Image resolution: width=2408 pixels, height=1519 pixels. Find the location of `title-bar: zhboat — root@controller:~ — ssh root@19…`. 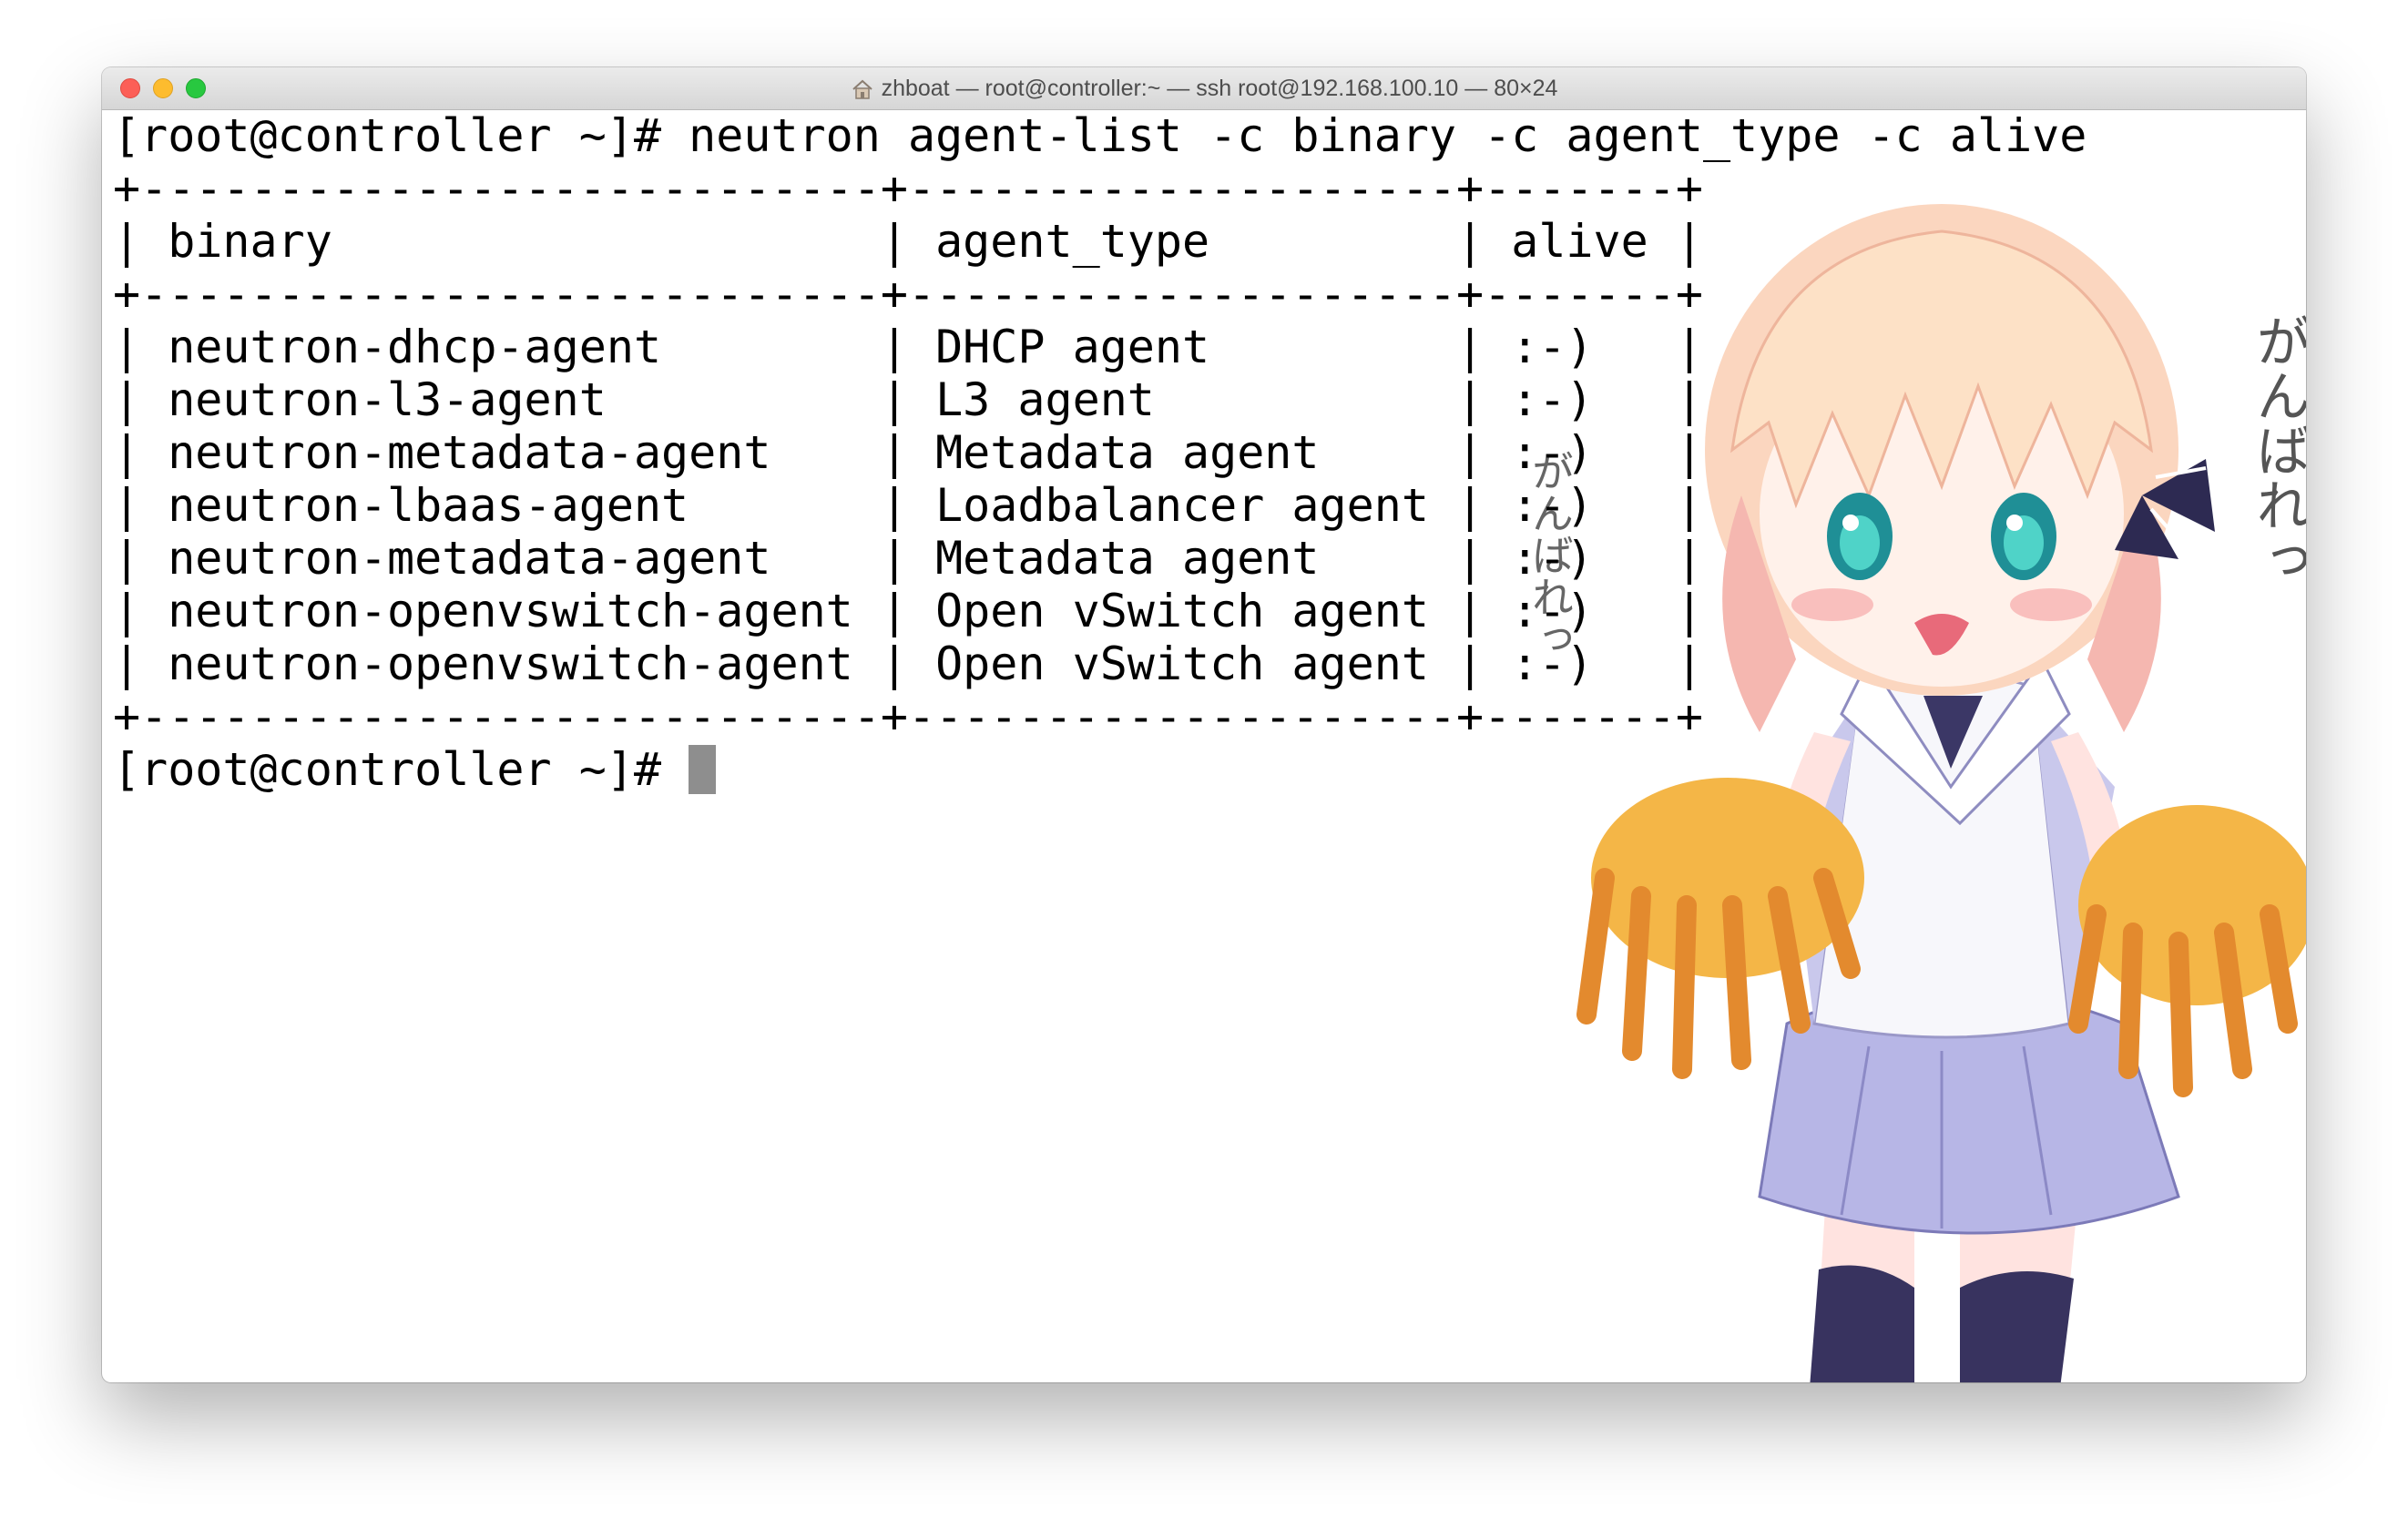

title-bar: zhboat — root@controller:~ — ssh root@19… is located at coordinates (1204, 88).